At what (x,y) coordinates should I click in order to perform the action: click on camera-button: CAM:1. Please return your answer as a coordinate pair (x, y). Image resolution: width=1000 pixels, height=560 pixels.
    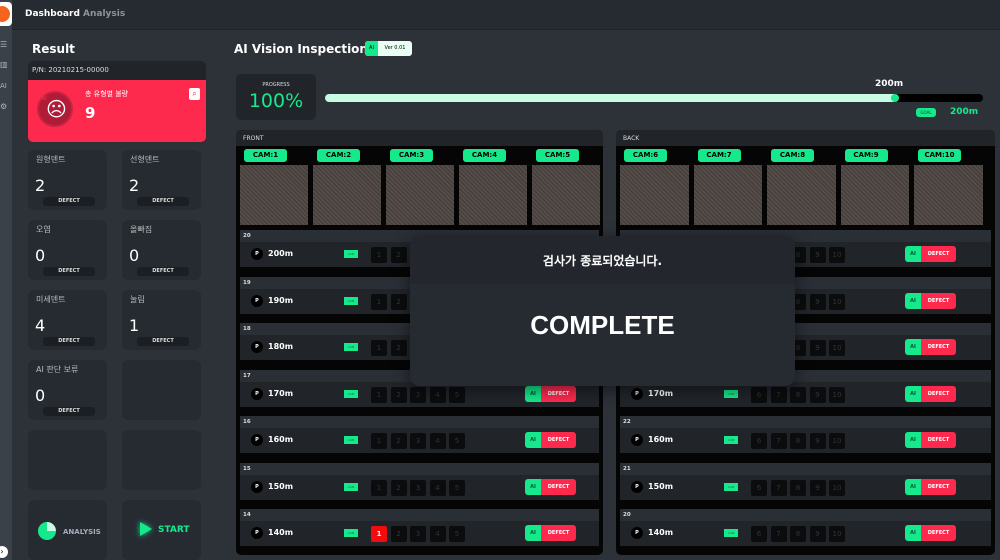
    Looking at the image, I should click on (265, 155).